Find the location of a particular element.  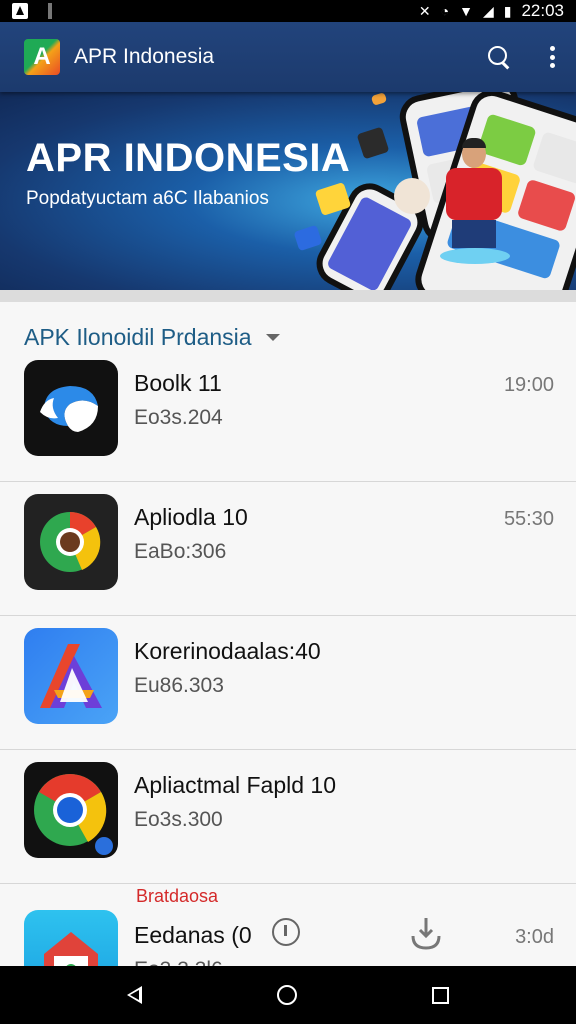

app-time: 19:00 is located at coordinates (528, 385).